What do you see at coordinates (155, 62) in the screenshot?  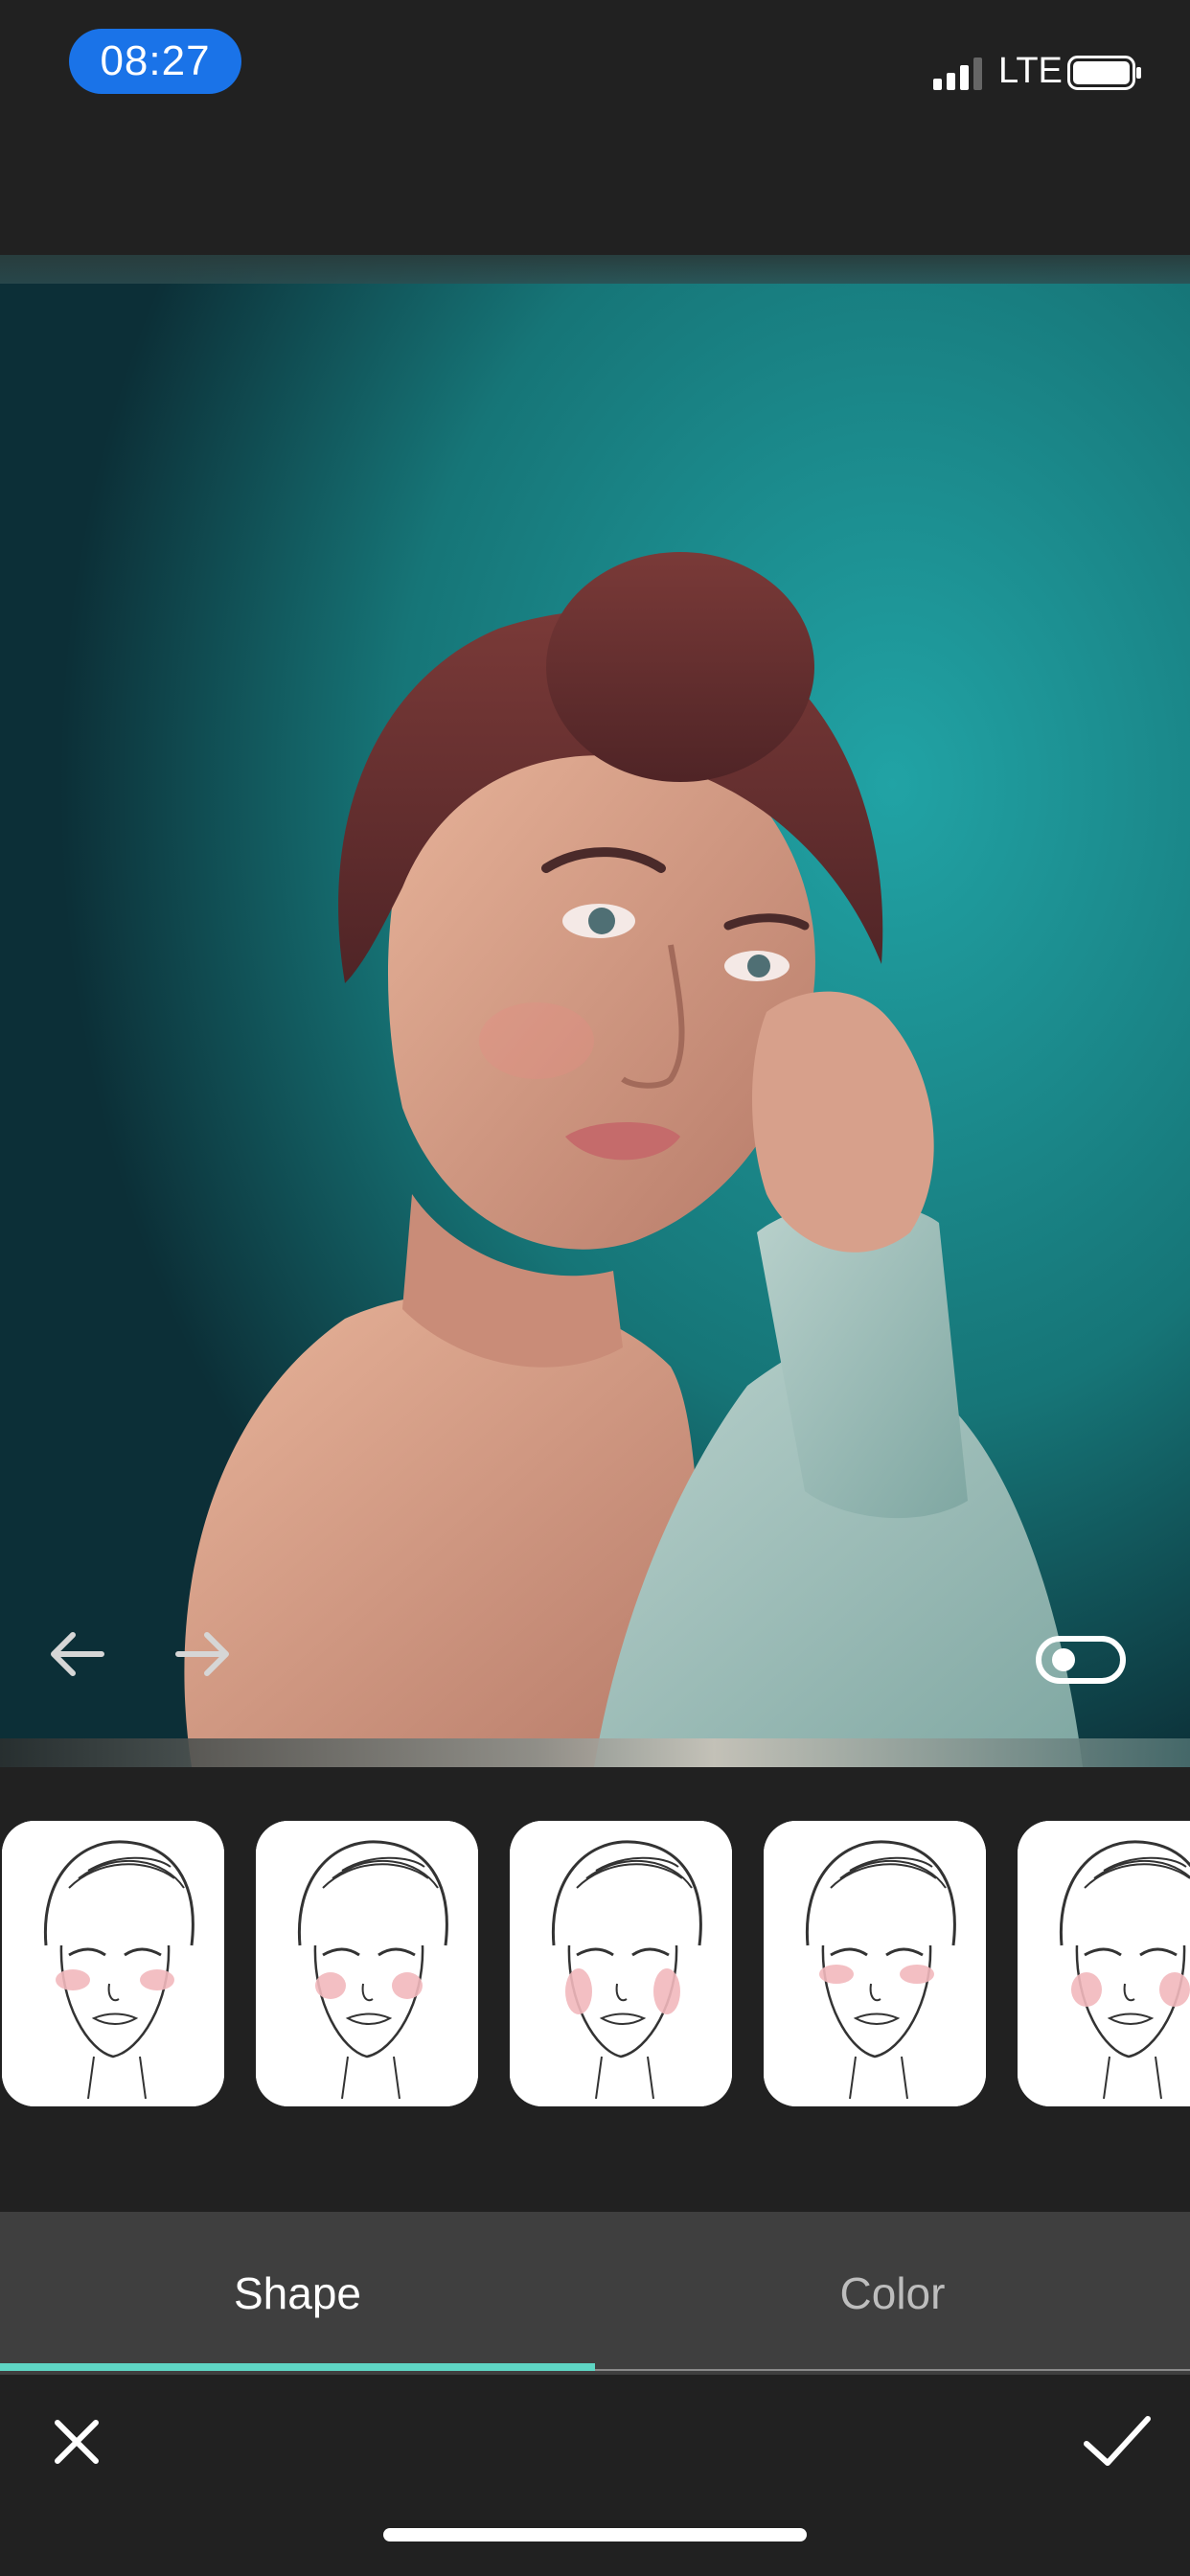 I see `status-time: 08:27` at bounding box center [155, 62].